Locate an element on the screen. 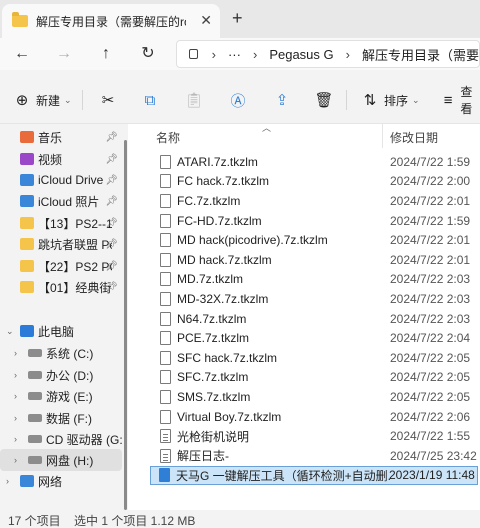  close-icon: ✕ is located at coordinates (206, 20).